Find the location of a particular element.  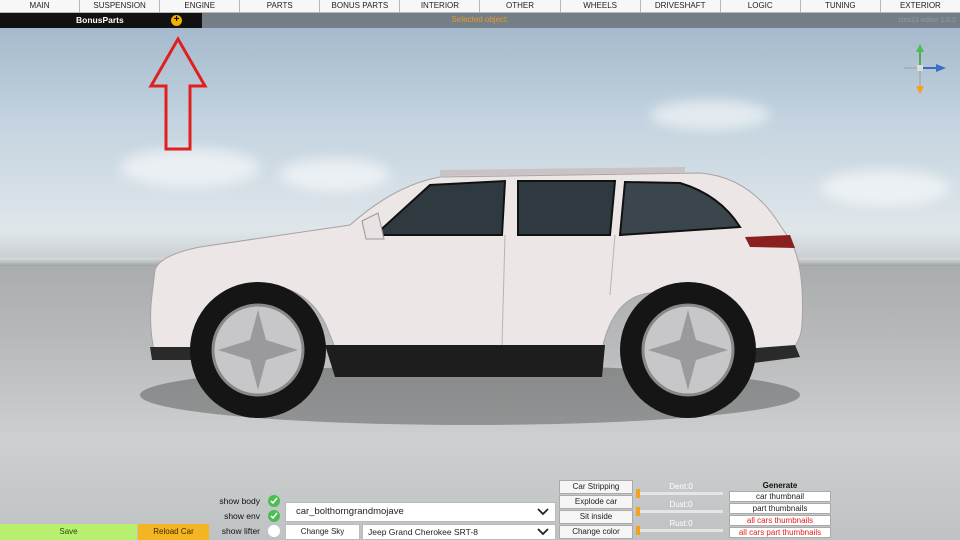

dent-slider: Dent:0 is located at coordinates (681, 490).